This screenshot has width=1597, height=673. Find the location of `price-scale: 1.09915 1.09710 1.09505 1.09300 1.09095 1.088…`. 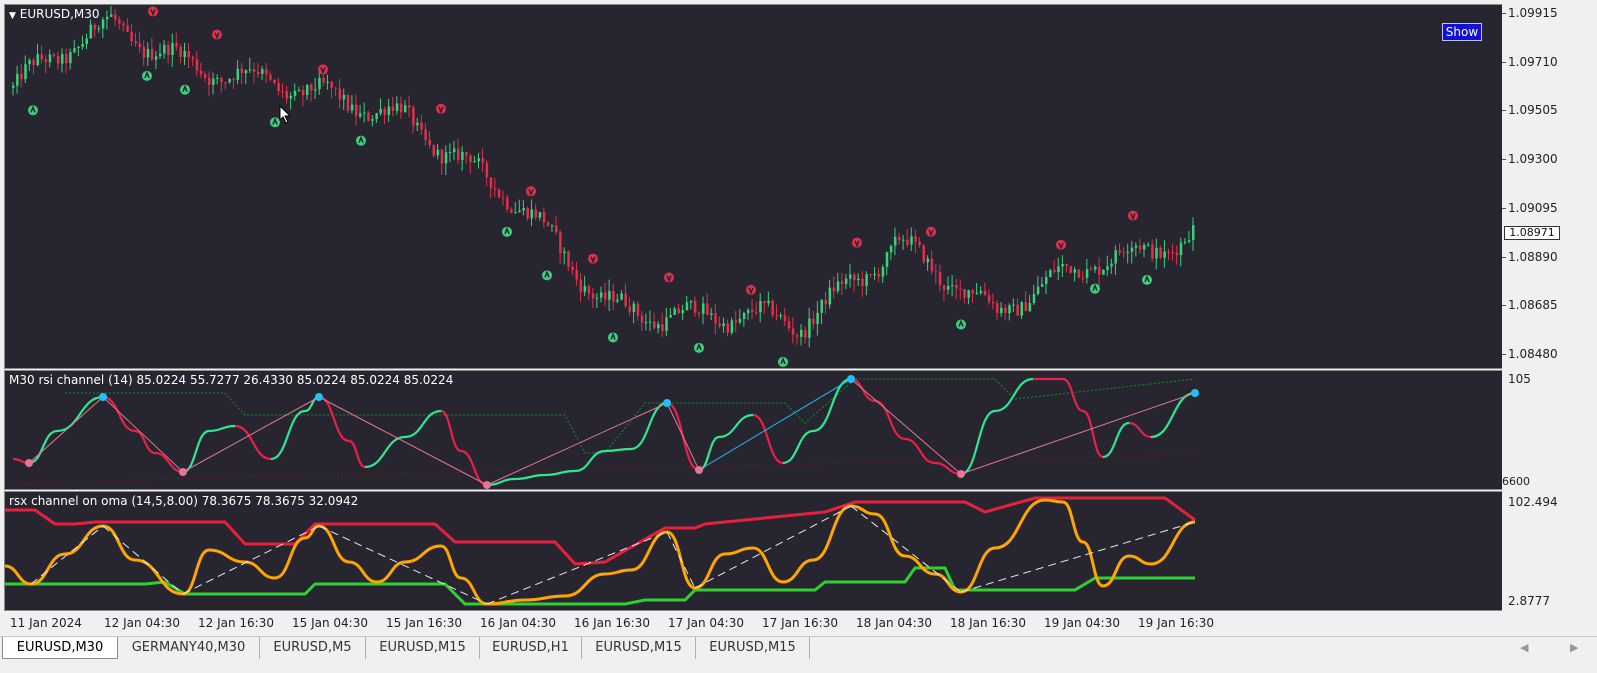

price-scale: 1.09915 1.09710 1.09505 1.09300 1.09095 1.088… is located at coordinates (1549, 186).